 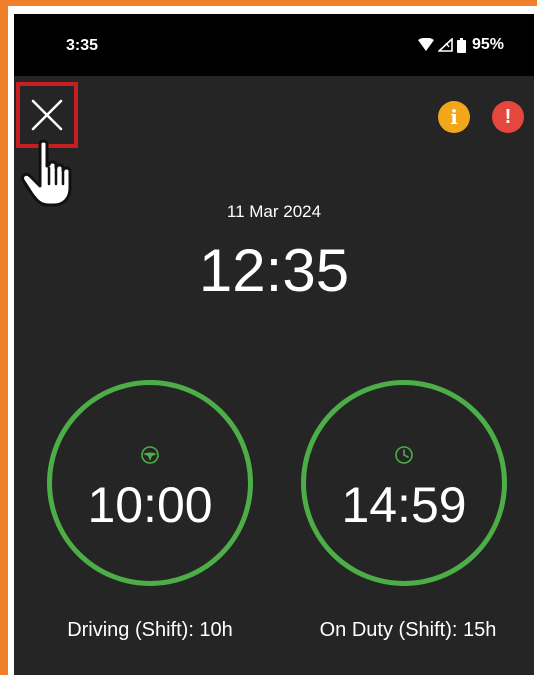 I want to click on signal-icon, so click(x=445, y=45).